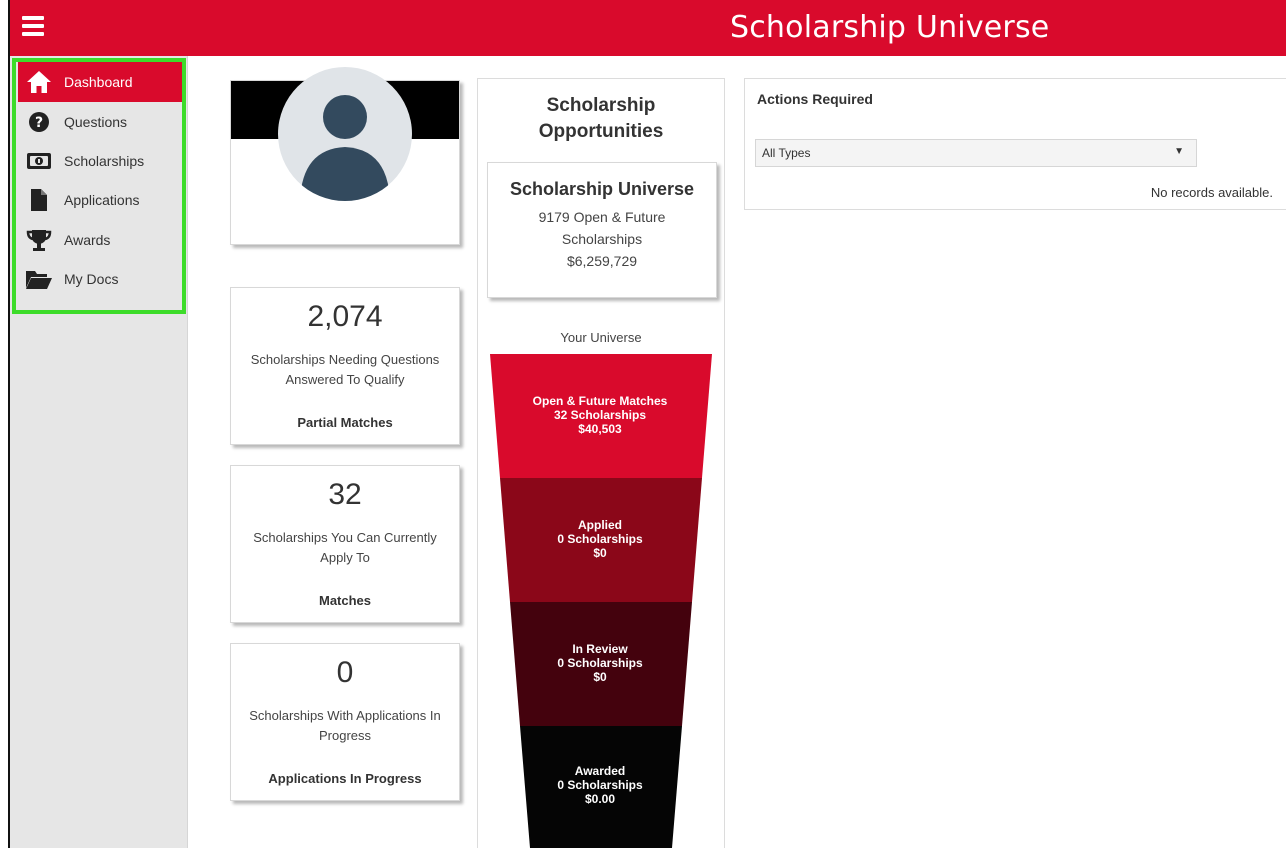 This screenshot has height=848, width=1286. I want to click on stat-label: Matches, so click(345, 600).